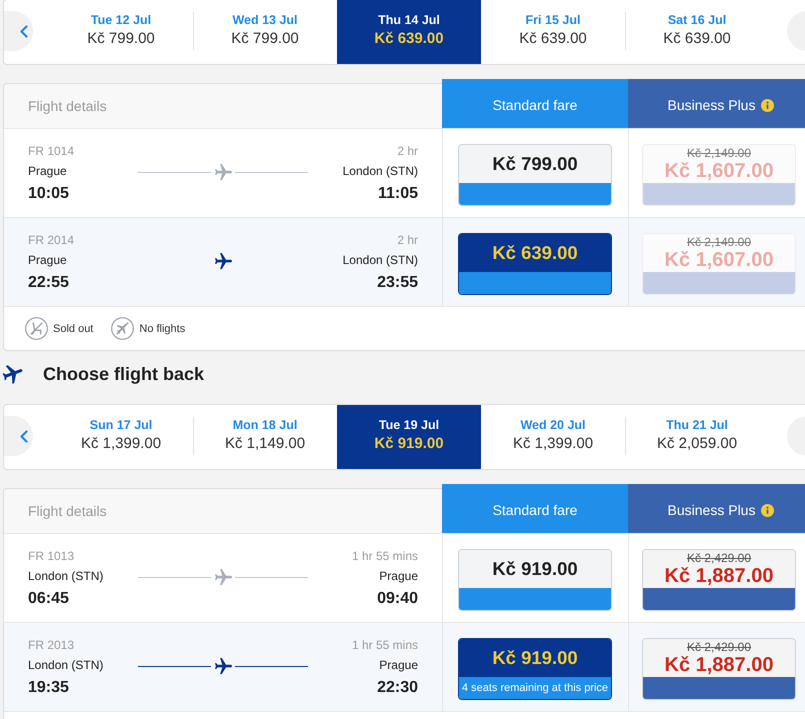  Describe the element at coordinates (49, 599) in the screenshot. I see `departure-time: 06:45` at that location.